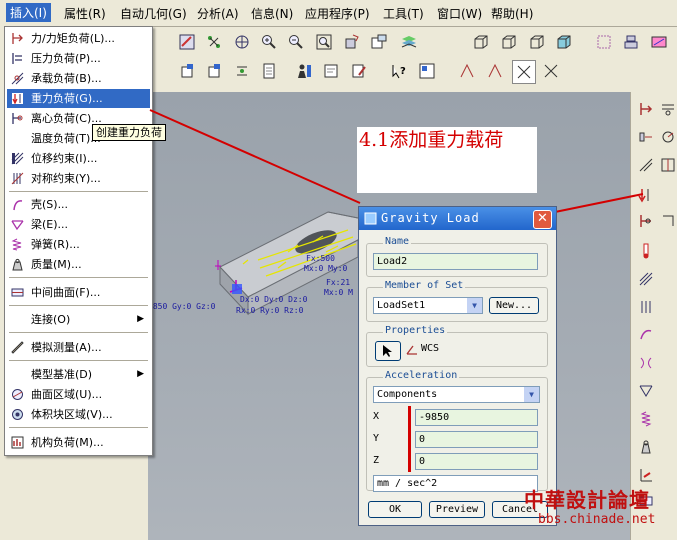 This screenshot has height=540, width=677. What do you see at coordinates (524, 72) in the screenshot?
I see `sketch-3-icon` at bounding box center [524, 72].